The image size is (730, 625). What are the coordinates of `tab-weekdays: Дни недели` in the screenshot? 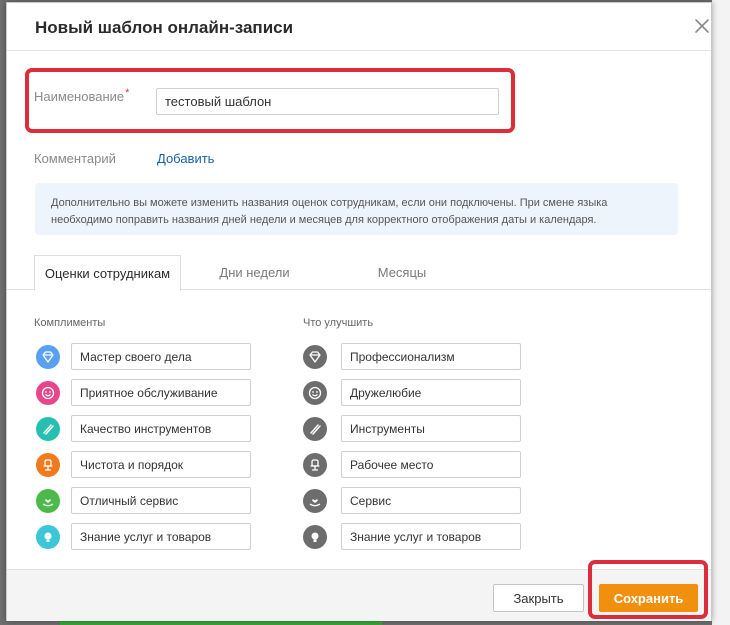 It's located at (254, 273).